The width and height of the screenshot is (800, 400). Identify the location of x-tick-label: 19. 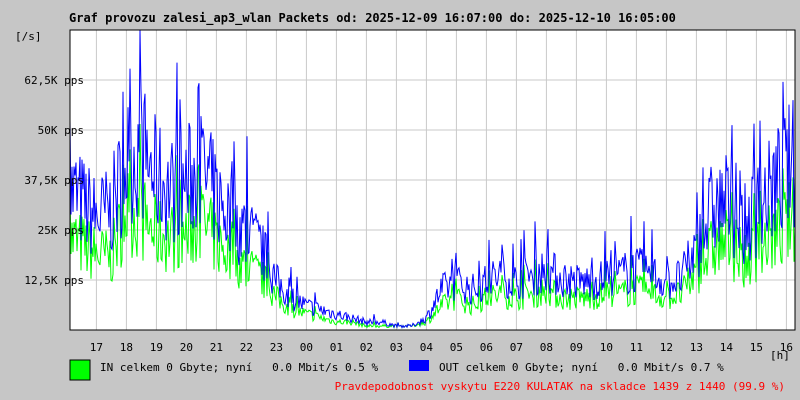
(156, 347).